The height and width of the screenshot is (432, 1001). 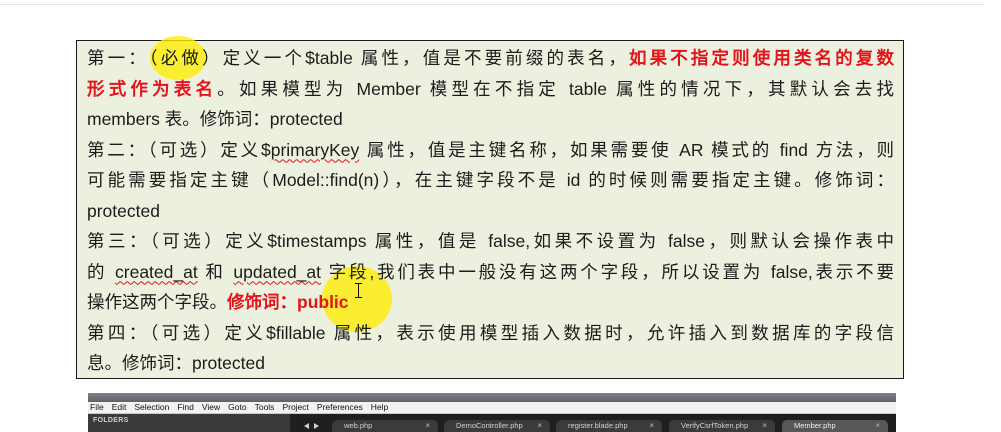 What do you see at coordinates (358, 290) in the screenshot?
I see `text-cursor-icon` at bounding box center [358, 290].